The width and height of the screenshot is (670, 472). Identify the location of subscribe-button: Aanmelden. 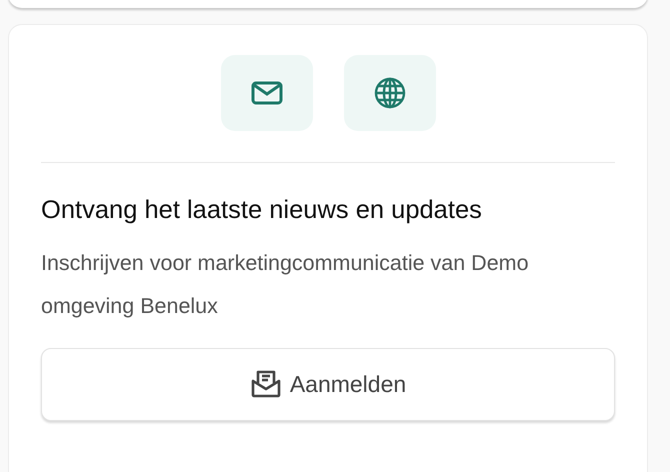
(328, 384).